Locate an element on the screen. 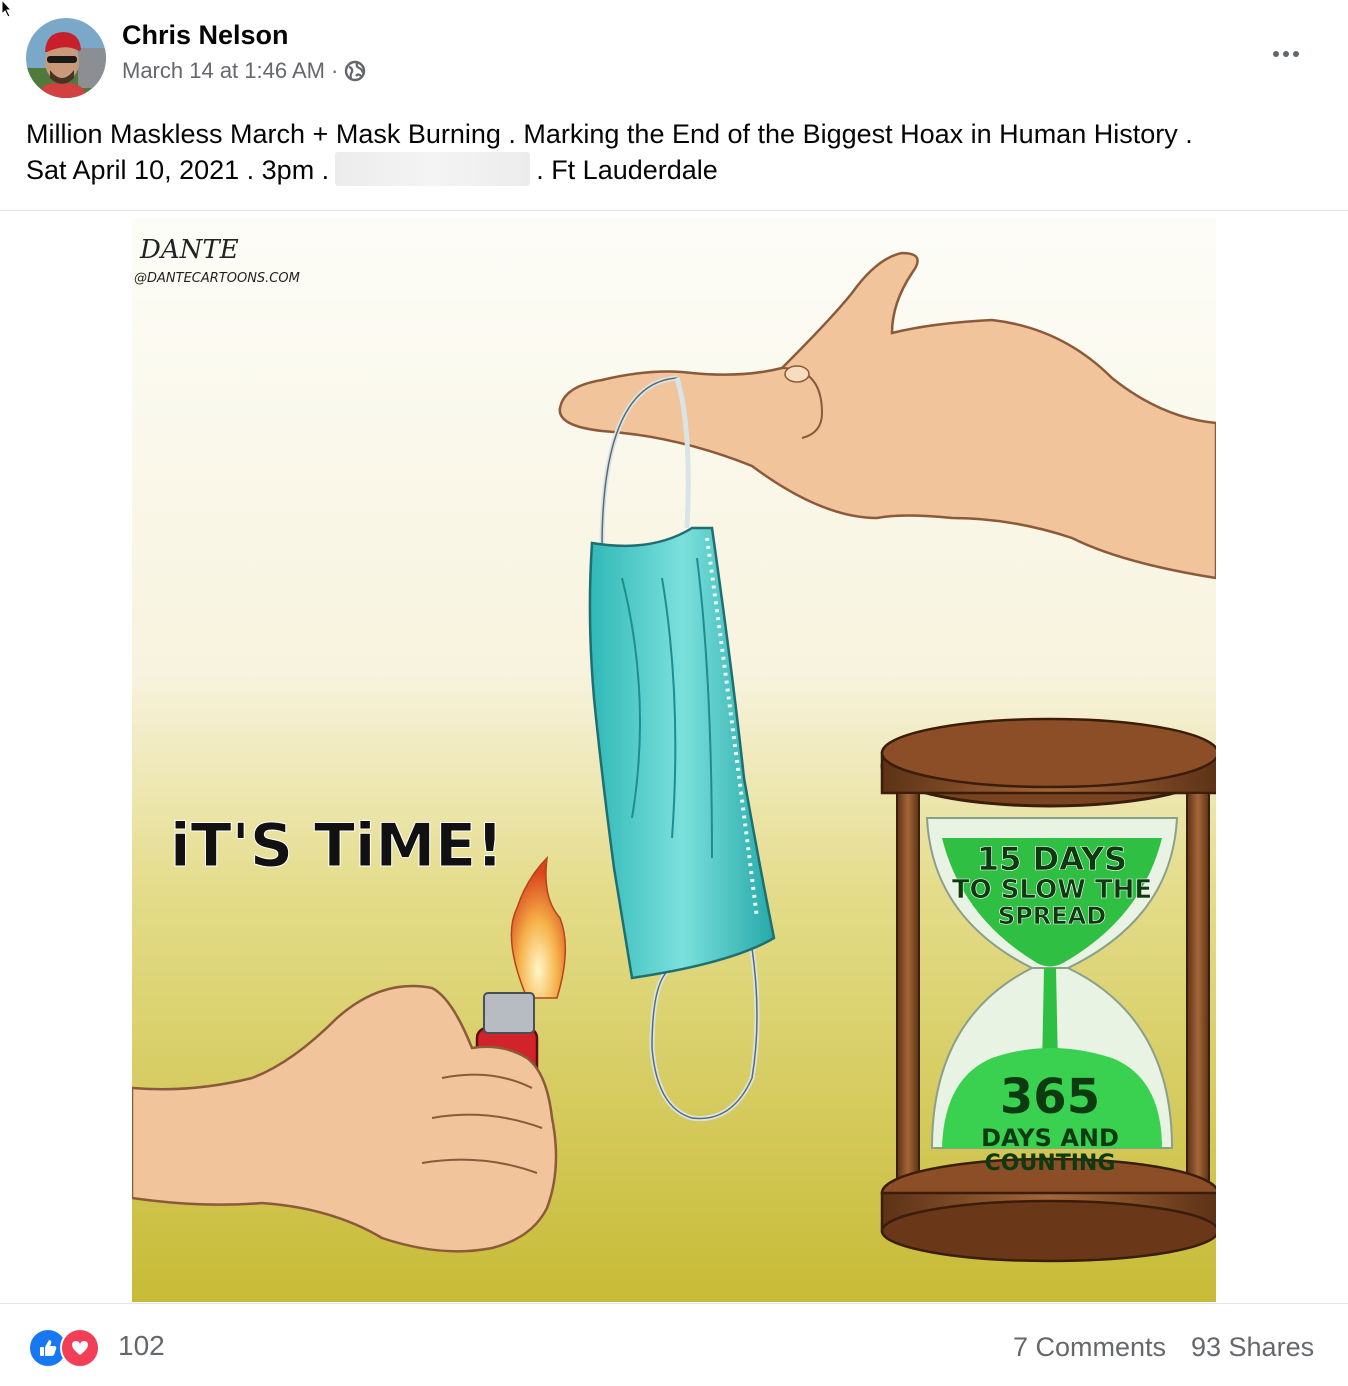  love-icon is located at coordinates (80, 1348).